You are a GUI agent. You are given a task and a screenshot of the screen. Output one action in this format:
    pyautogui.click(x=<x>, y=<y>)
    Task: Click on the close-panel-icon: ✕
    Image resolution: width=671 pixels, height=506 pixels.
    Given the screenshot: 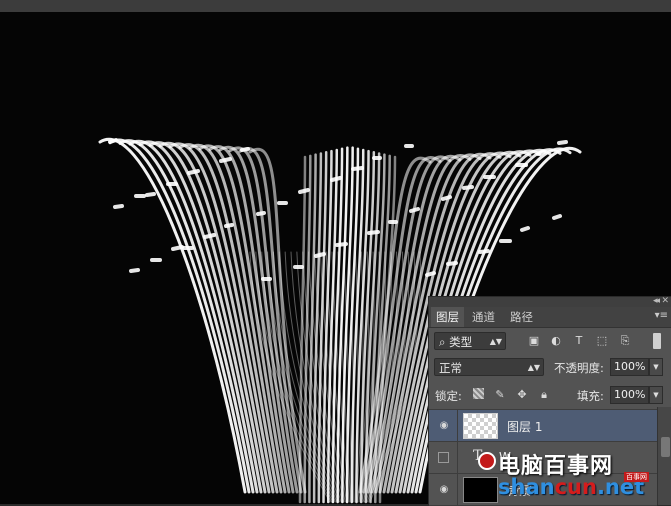 What is the action you would take?
    pyautogui.click(x=665, y=301)
    